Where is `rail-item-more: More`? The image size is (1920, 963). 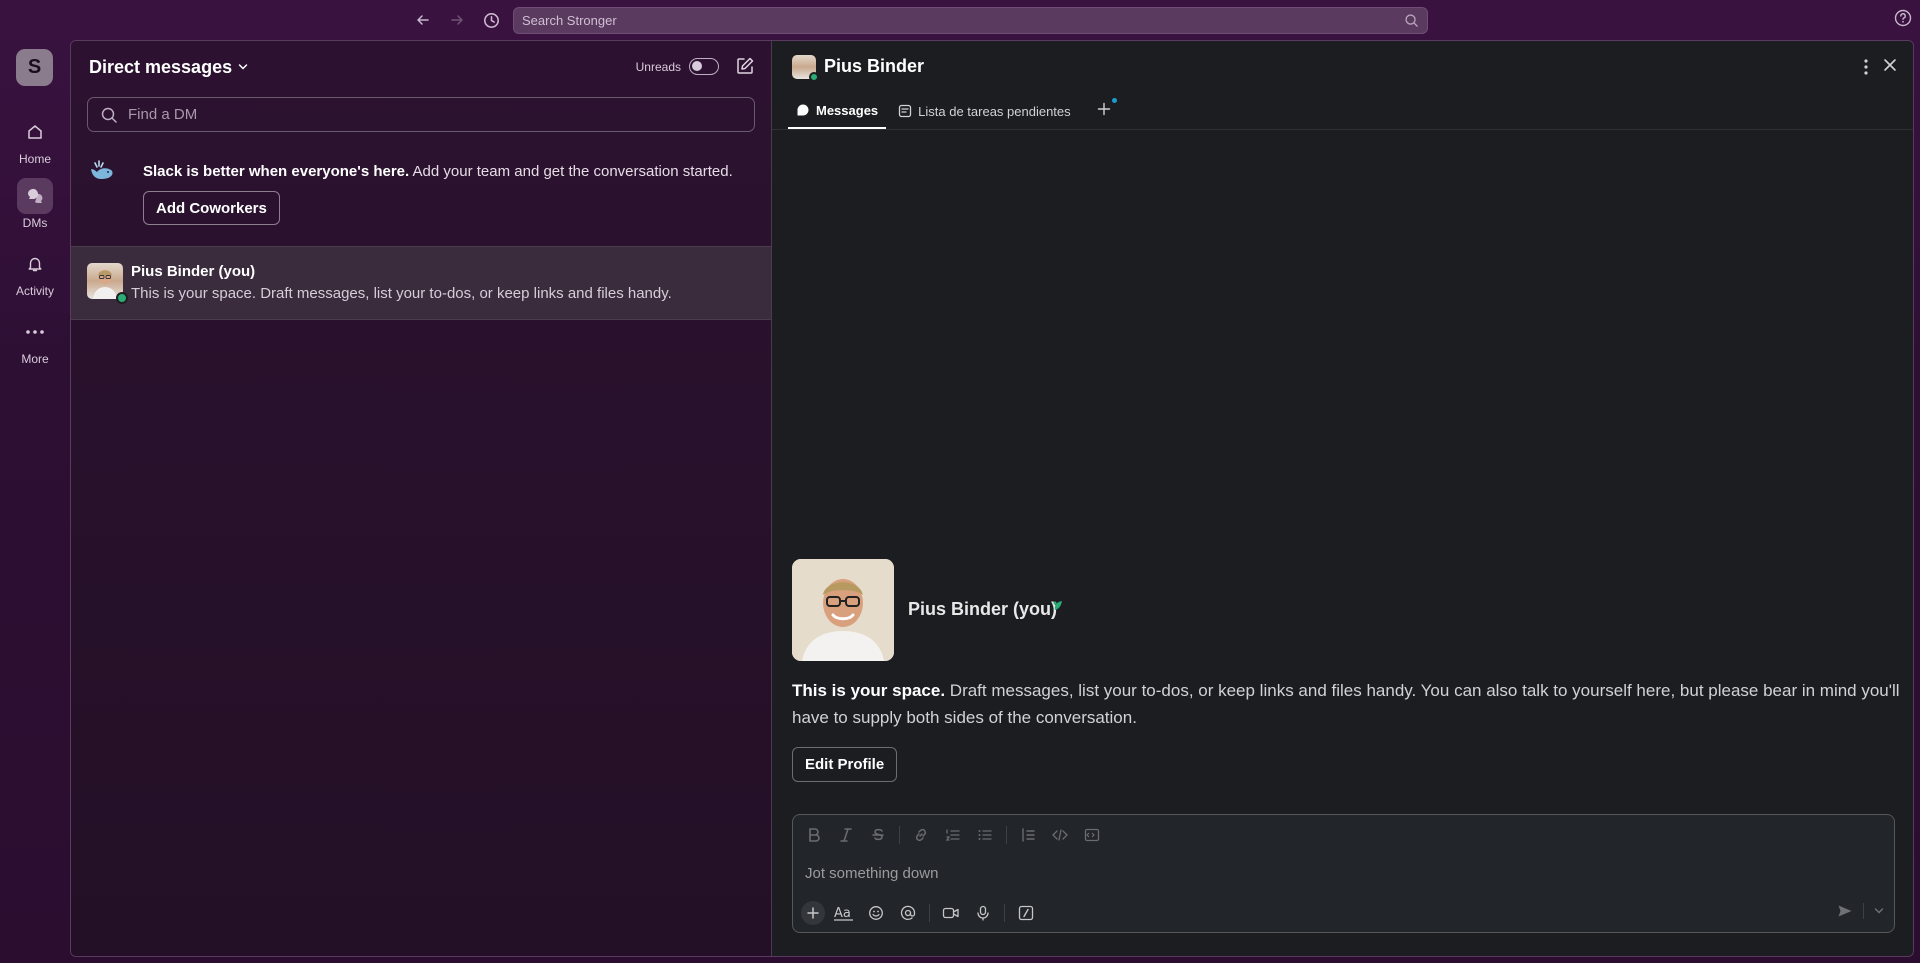
rail-item-more: More is located at coordinates (35, 340).